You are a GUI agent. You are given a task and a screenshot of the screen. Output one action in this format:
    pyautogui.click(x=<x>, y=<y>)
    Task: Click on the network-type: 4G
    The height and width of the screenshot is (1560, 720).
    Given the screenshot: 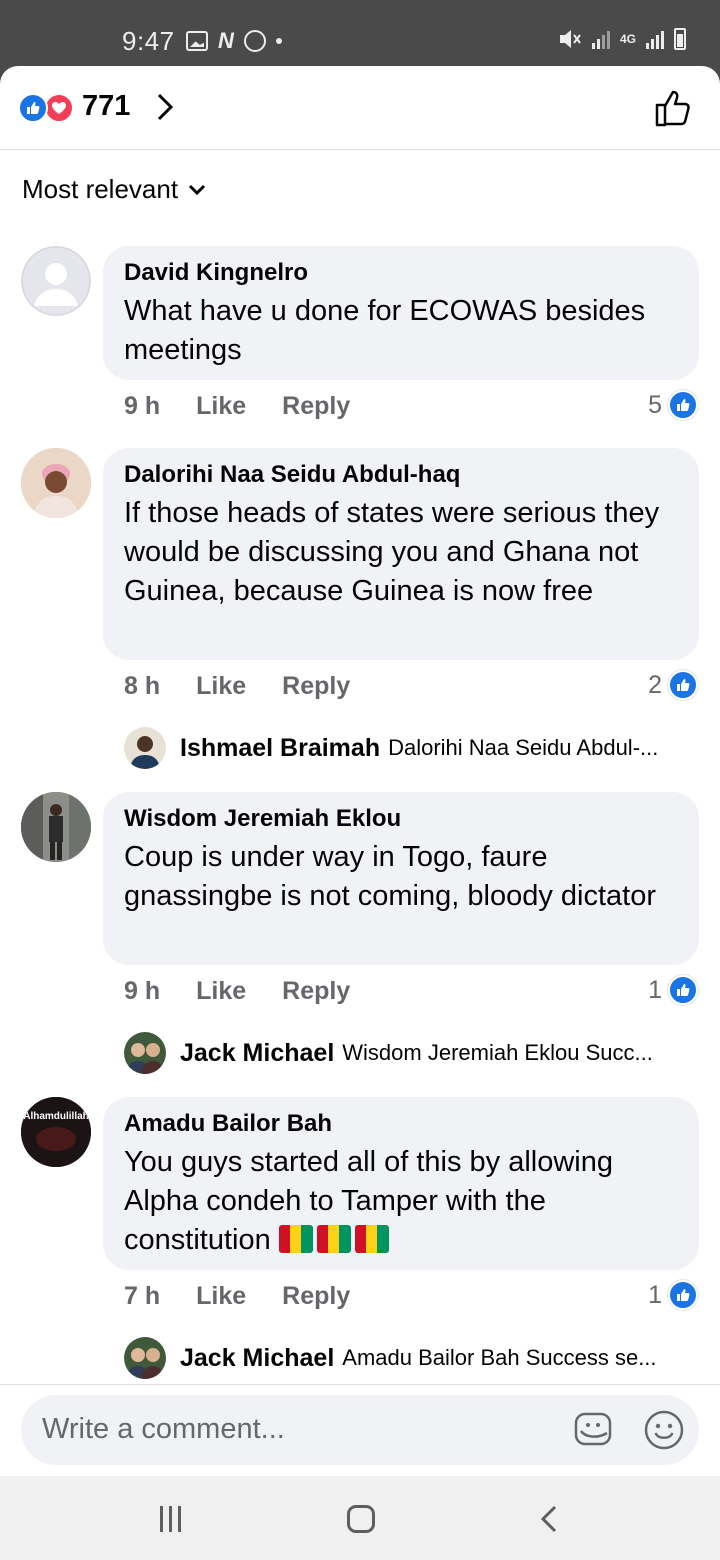 What is the action you would take?
    pyautogui.click(x=627, y=39)
    